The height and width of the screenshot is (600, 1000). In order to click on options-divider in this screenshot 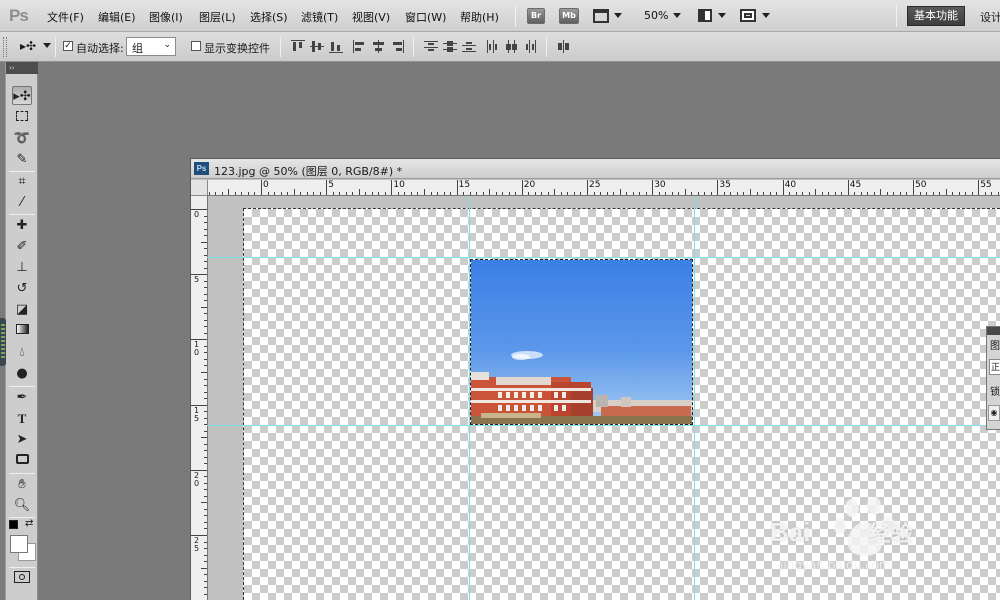, I will do `click(55, 47)`.